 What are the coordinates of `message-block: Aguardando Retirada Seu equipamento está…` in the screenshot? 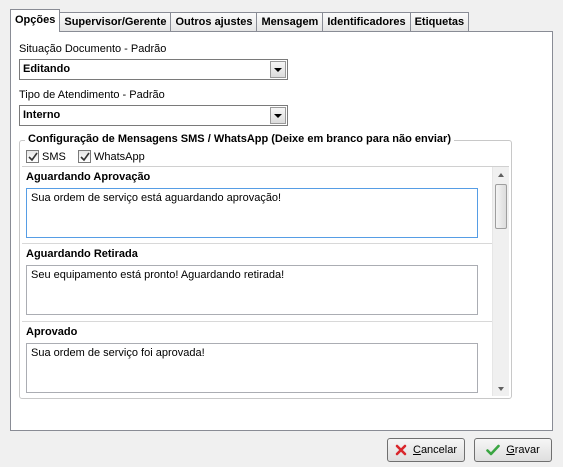 It's located at (257, 283).